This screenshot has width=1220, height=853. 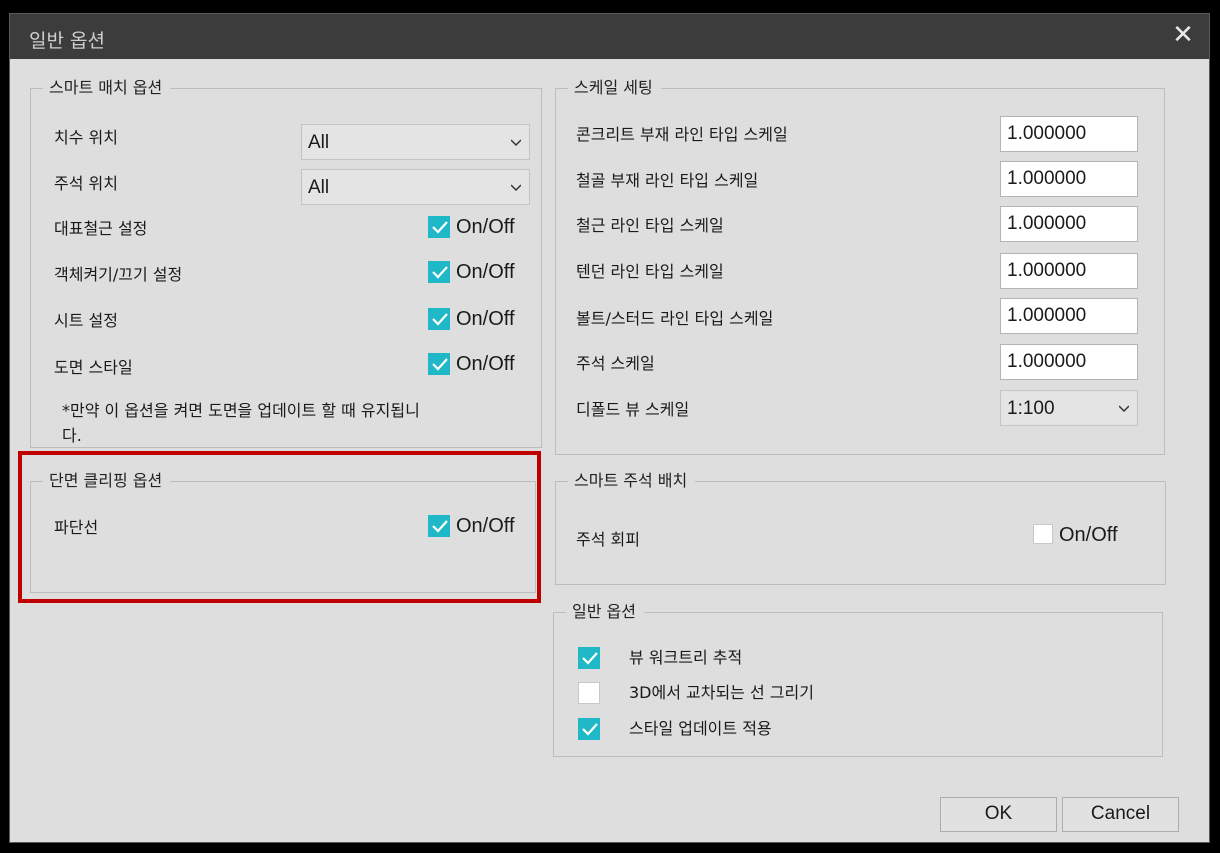 I want to click on scale-setting-title: 스케일 세팅, so click(x=614, y=88).